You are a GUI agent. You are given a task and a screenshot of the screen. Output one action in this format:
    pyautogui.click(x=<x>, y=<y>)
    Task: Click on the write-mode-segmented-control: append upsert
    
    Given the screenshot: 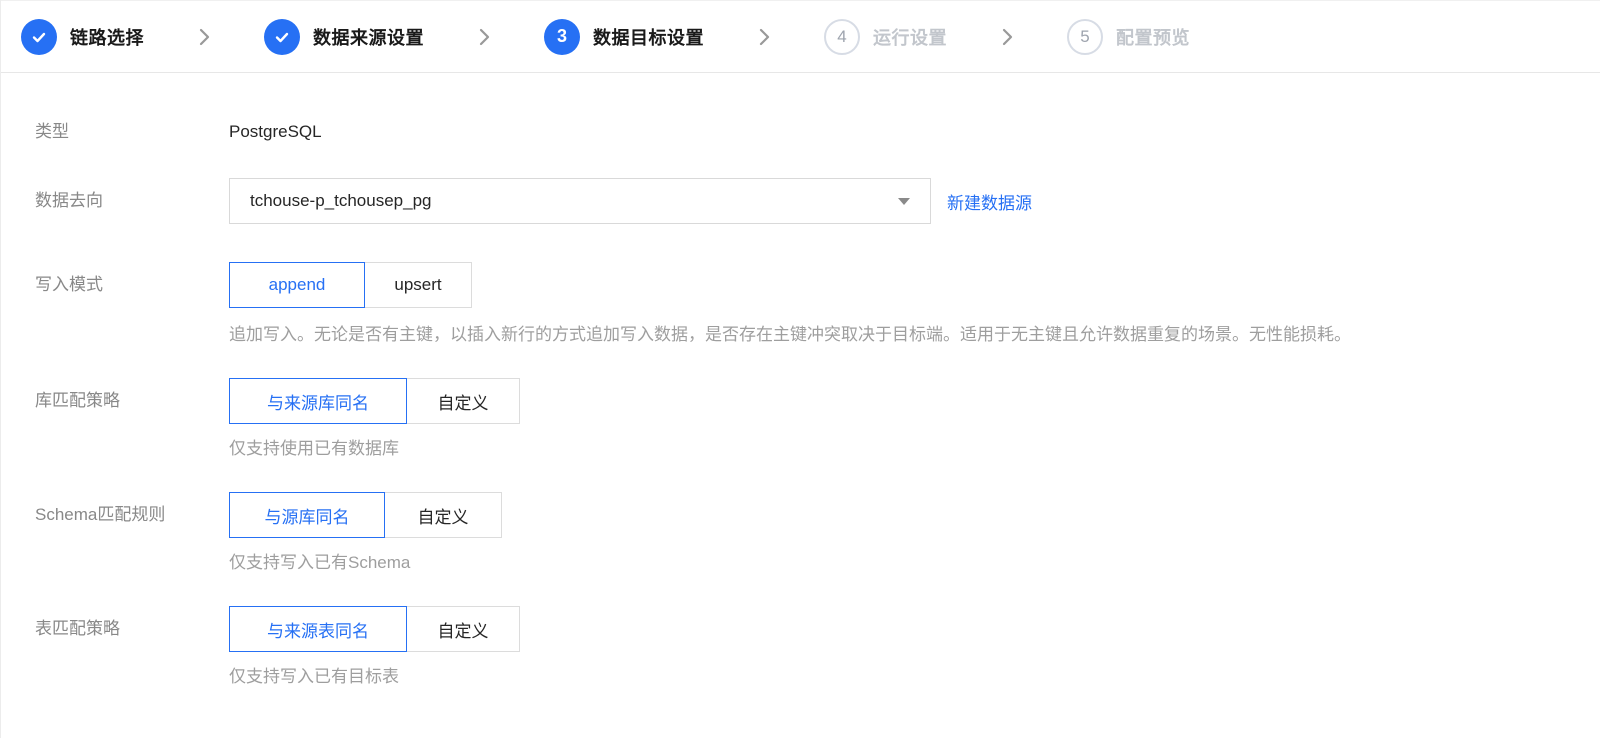 What is the action you would take?
    pyautogui.click(x=790, y=285)
    